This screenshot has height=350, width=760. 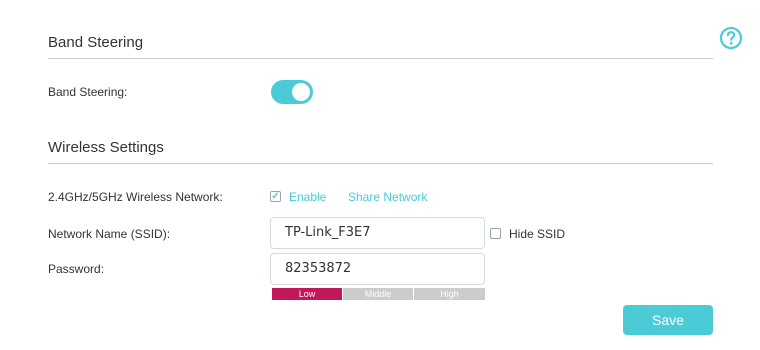 I want to click on enable-label: Enable, so click(x=307, y=197).